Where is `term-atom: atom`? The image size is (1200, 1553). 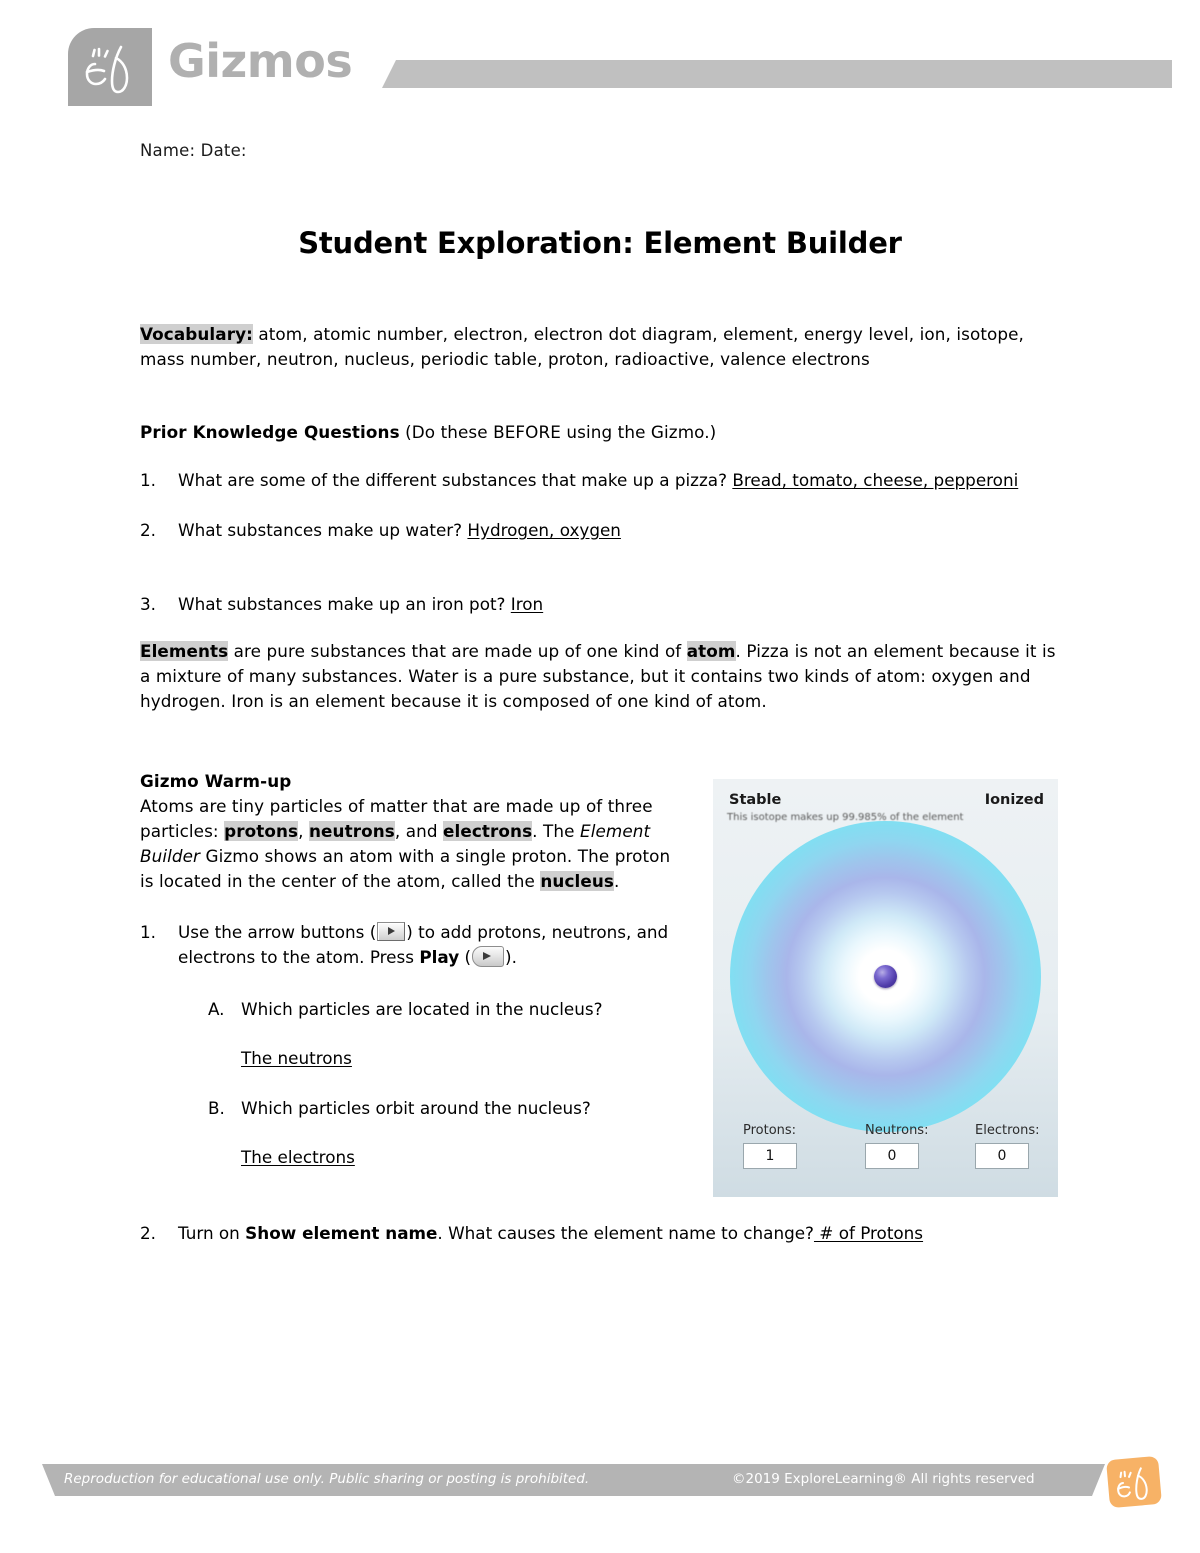
term-atom: atom is located at coordinates (711, 651).